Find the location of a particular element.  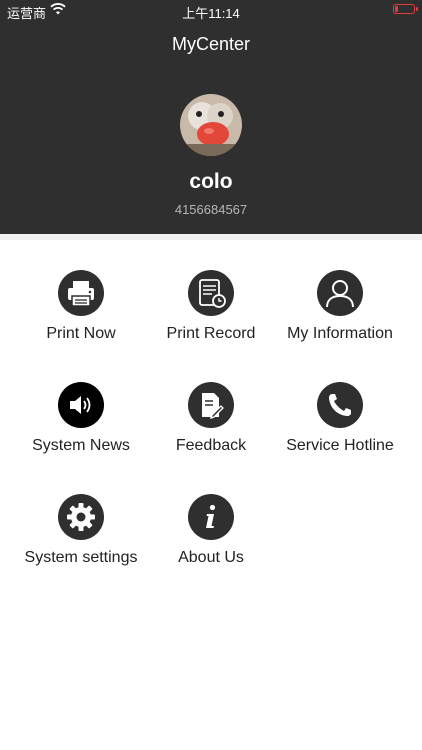

phone-icon is located at coordinates (340, 405).